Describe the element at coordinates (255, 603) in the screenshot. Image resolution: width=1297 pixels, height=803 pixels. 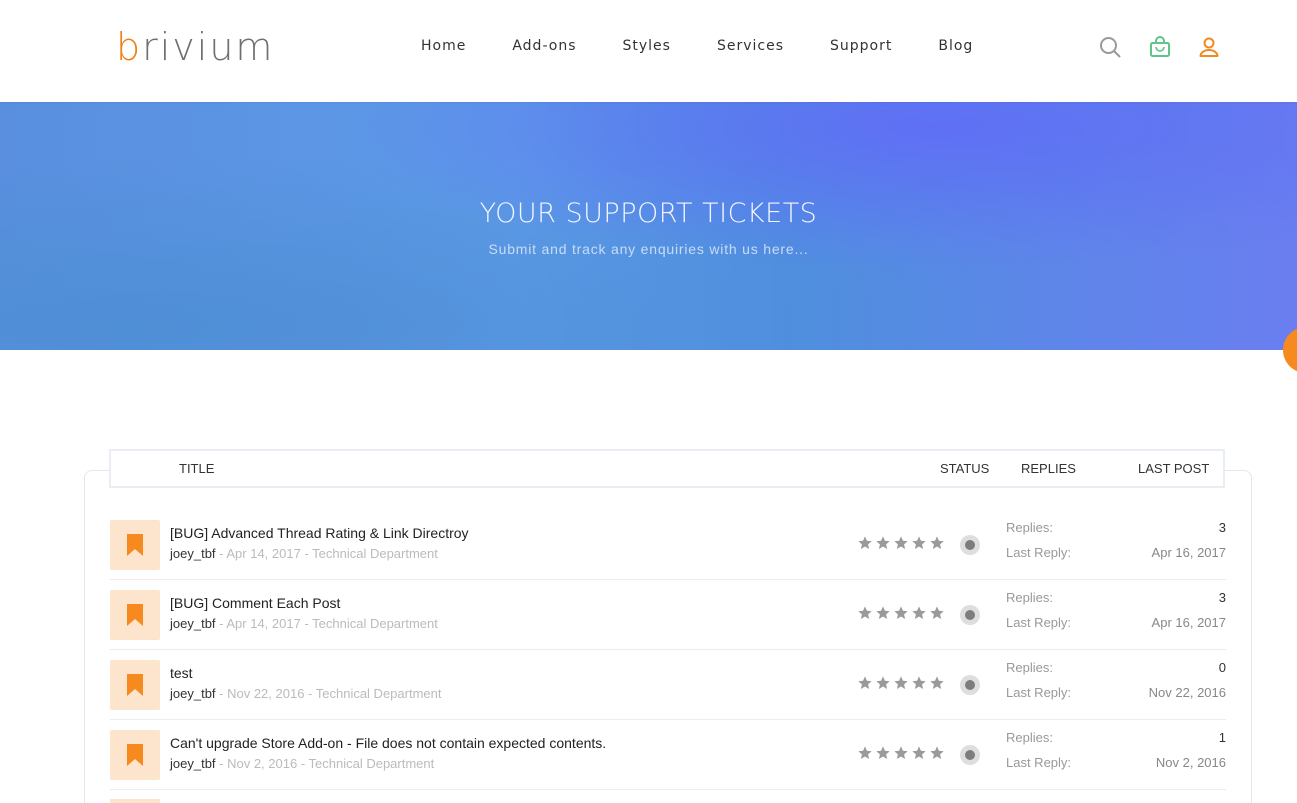
I see `ticket-title: [BUG] Comment Each Post` at that location.